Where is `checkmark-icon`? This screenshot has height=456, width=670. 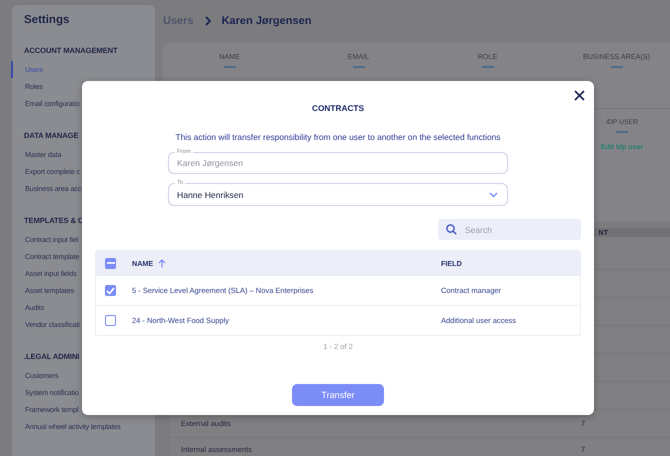 checkmark-icon is located at coordinates (110, 290).